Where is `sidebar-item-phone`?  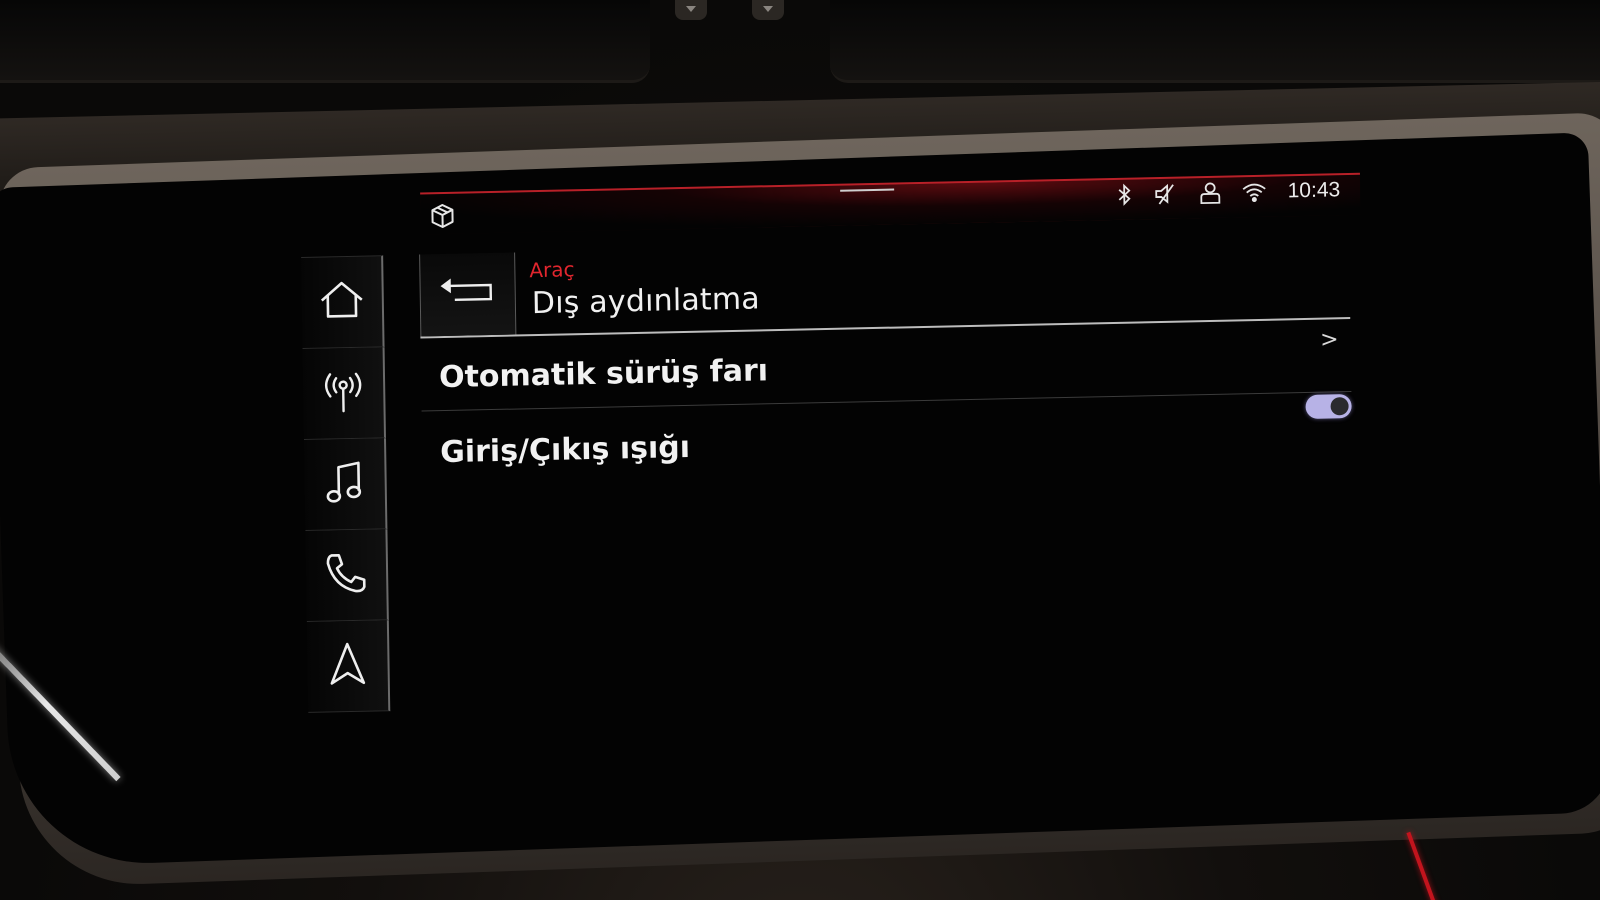
sidebar-item-phone is located at coordinates (347, 575).